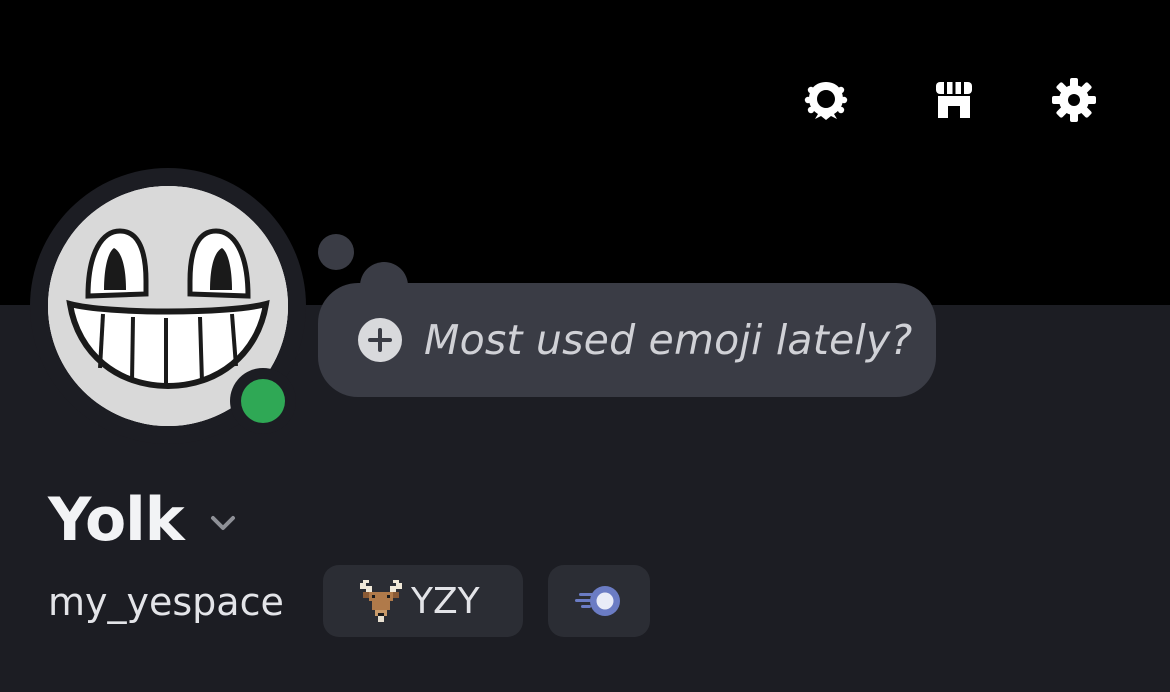  I want to click on shop-icon, so click(954, 100).